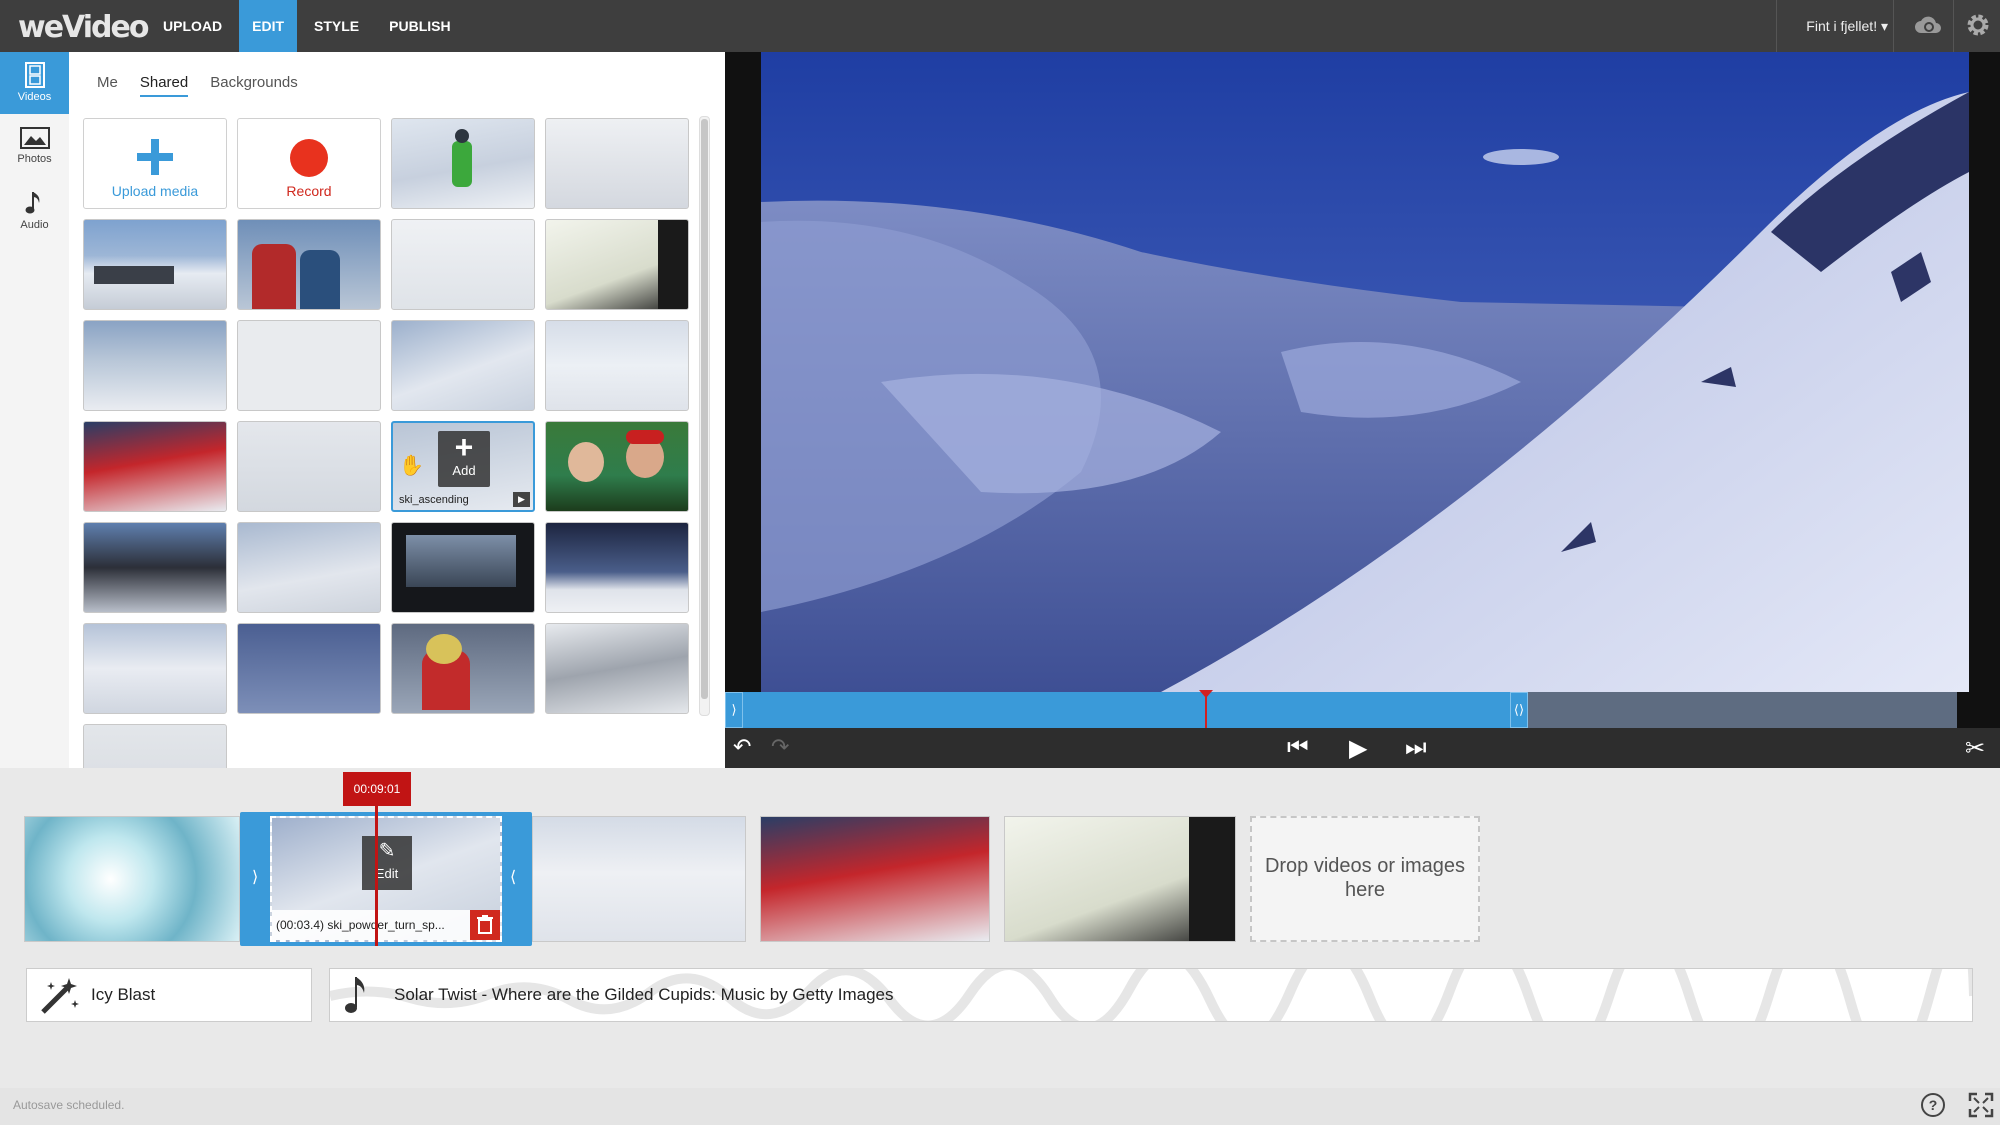  I want to click on upload-media-button: Upload media, so click(155, 163).